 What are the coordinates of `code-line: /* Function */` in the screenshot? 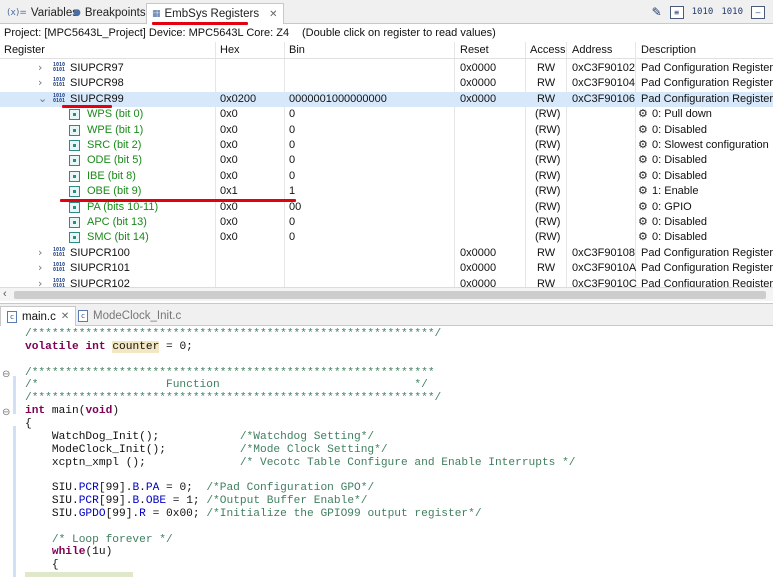 It's located at (226, 385).